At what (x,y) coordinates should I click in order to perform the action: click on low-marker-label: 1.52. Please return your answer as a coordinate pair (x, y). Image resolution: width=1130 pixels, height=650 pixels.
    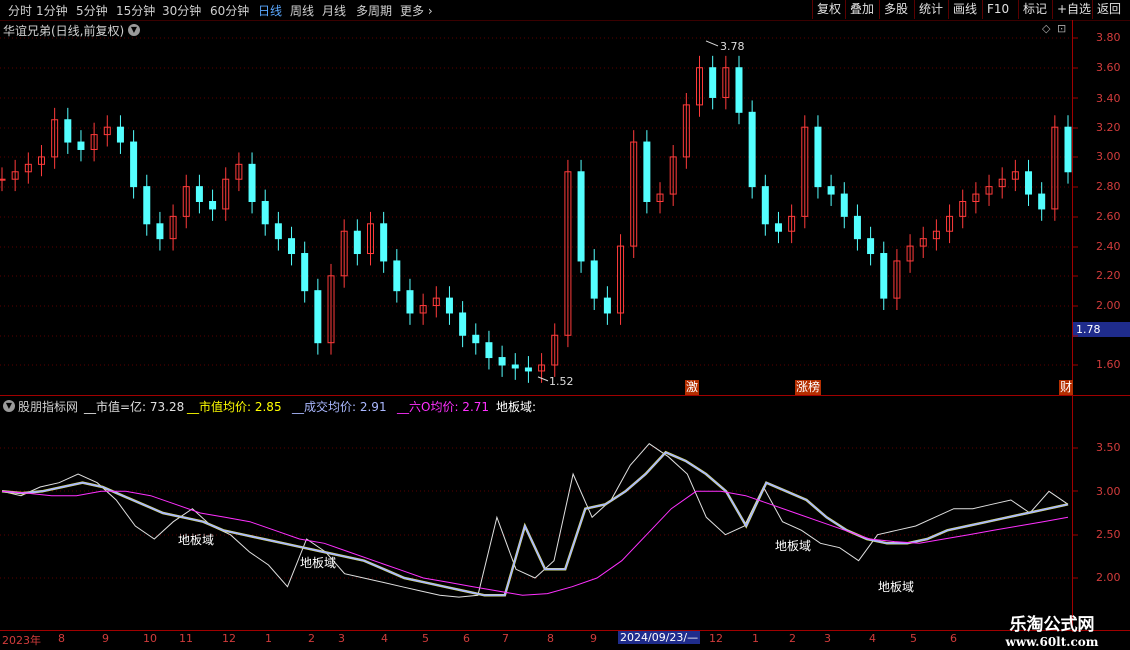
    Looking at the image, I should click on (561, 381).